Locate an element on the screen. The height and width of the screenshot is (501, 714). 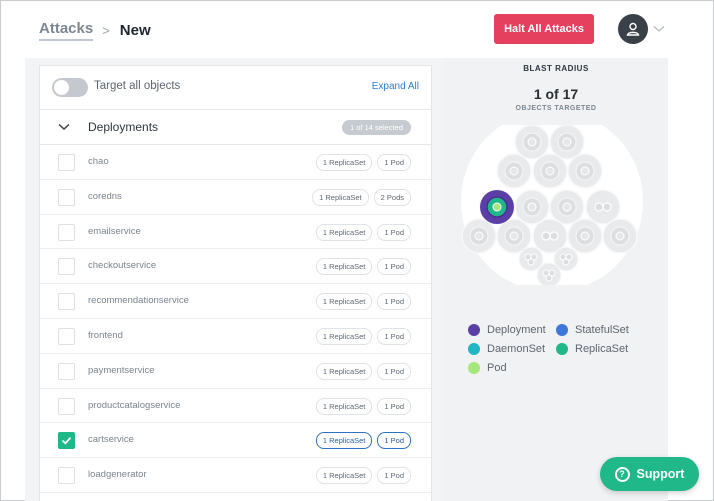
expand-all-link: Expand All is located at coordinates (395, 86).